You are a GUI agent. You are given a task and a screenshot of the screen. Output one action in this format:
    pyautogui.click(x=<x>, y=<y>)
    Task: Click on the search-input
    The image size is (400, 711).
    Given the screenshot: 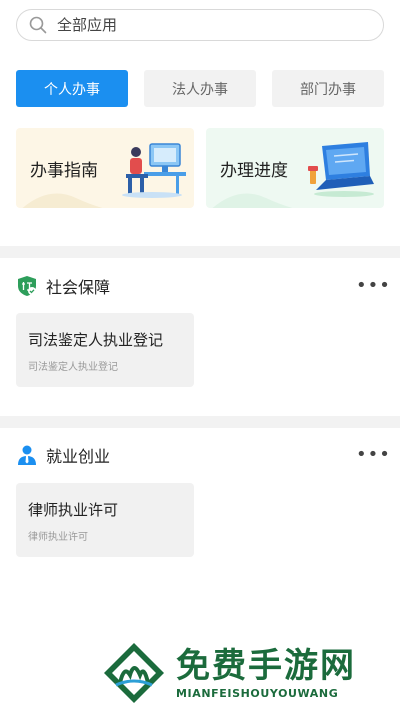 What is the action you would take?
    pyautogui.click(x=207, y=25)
    